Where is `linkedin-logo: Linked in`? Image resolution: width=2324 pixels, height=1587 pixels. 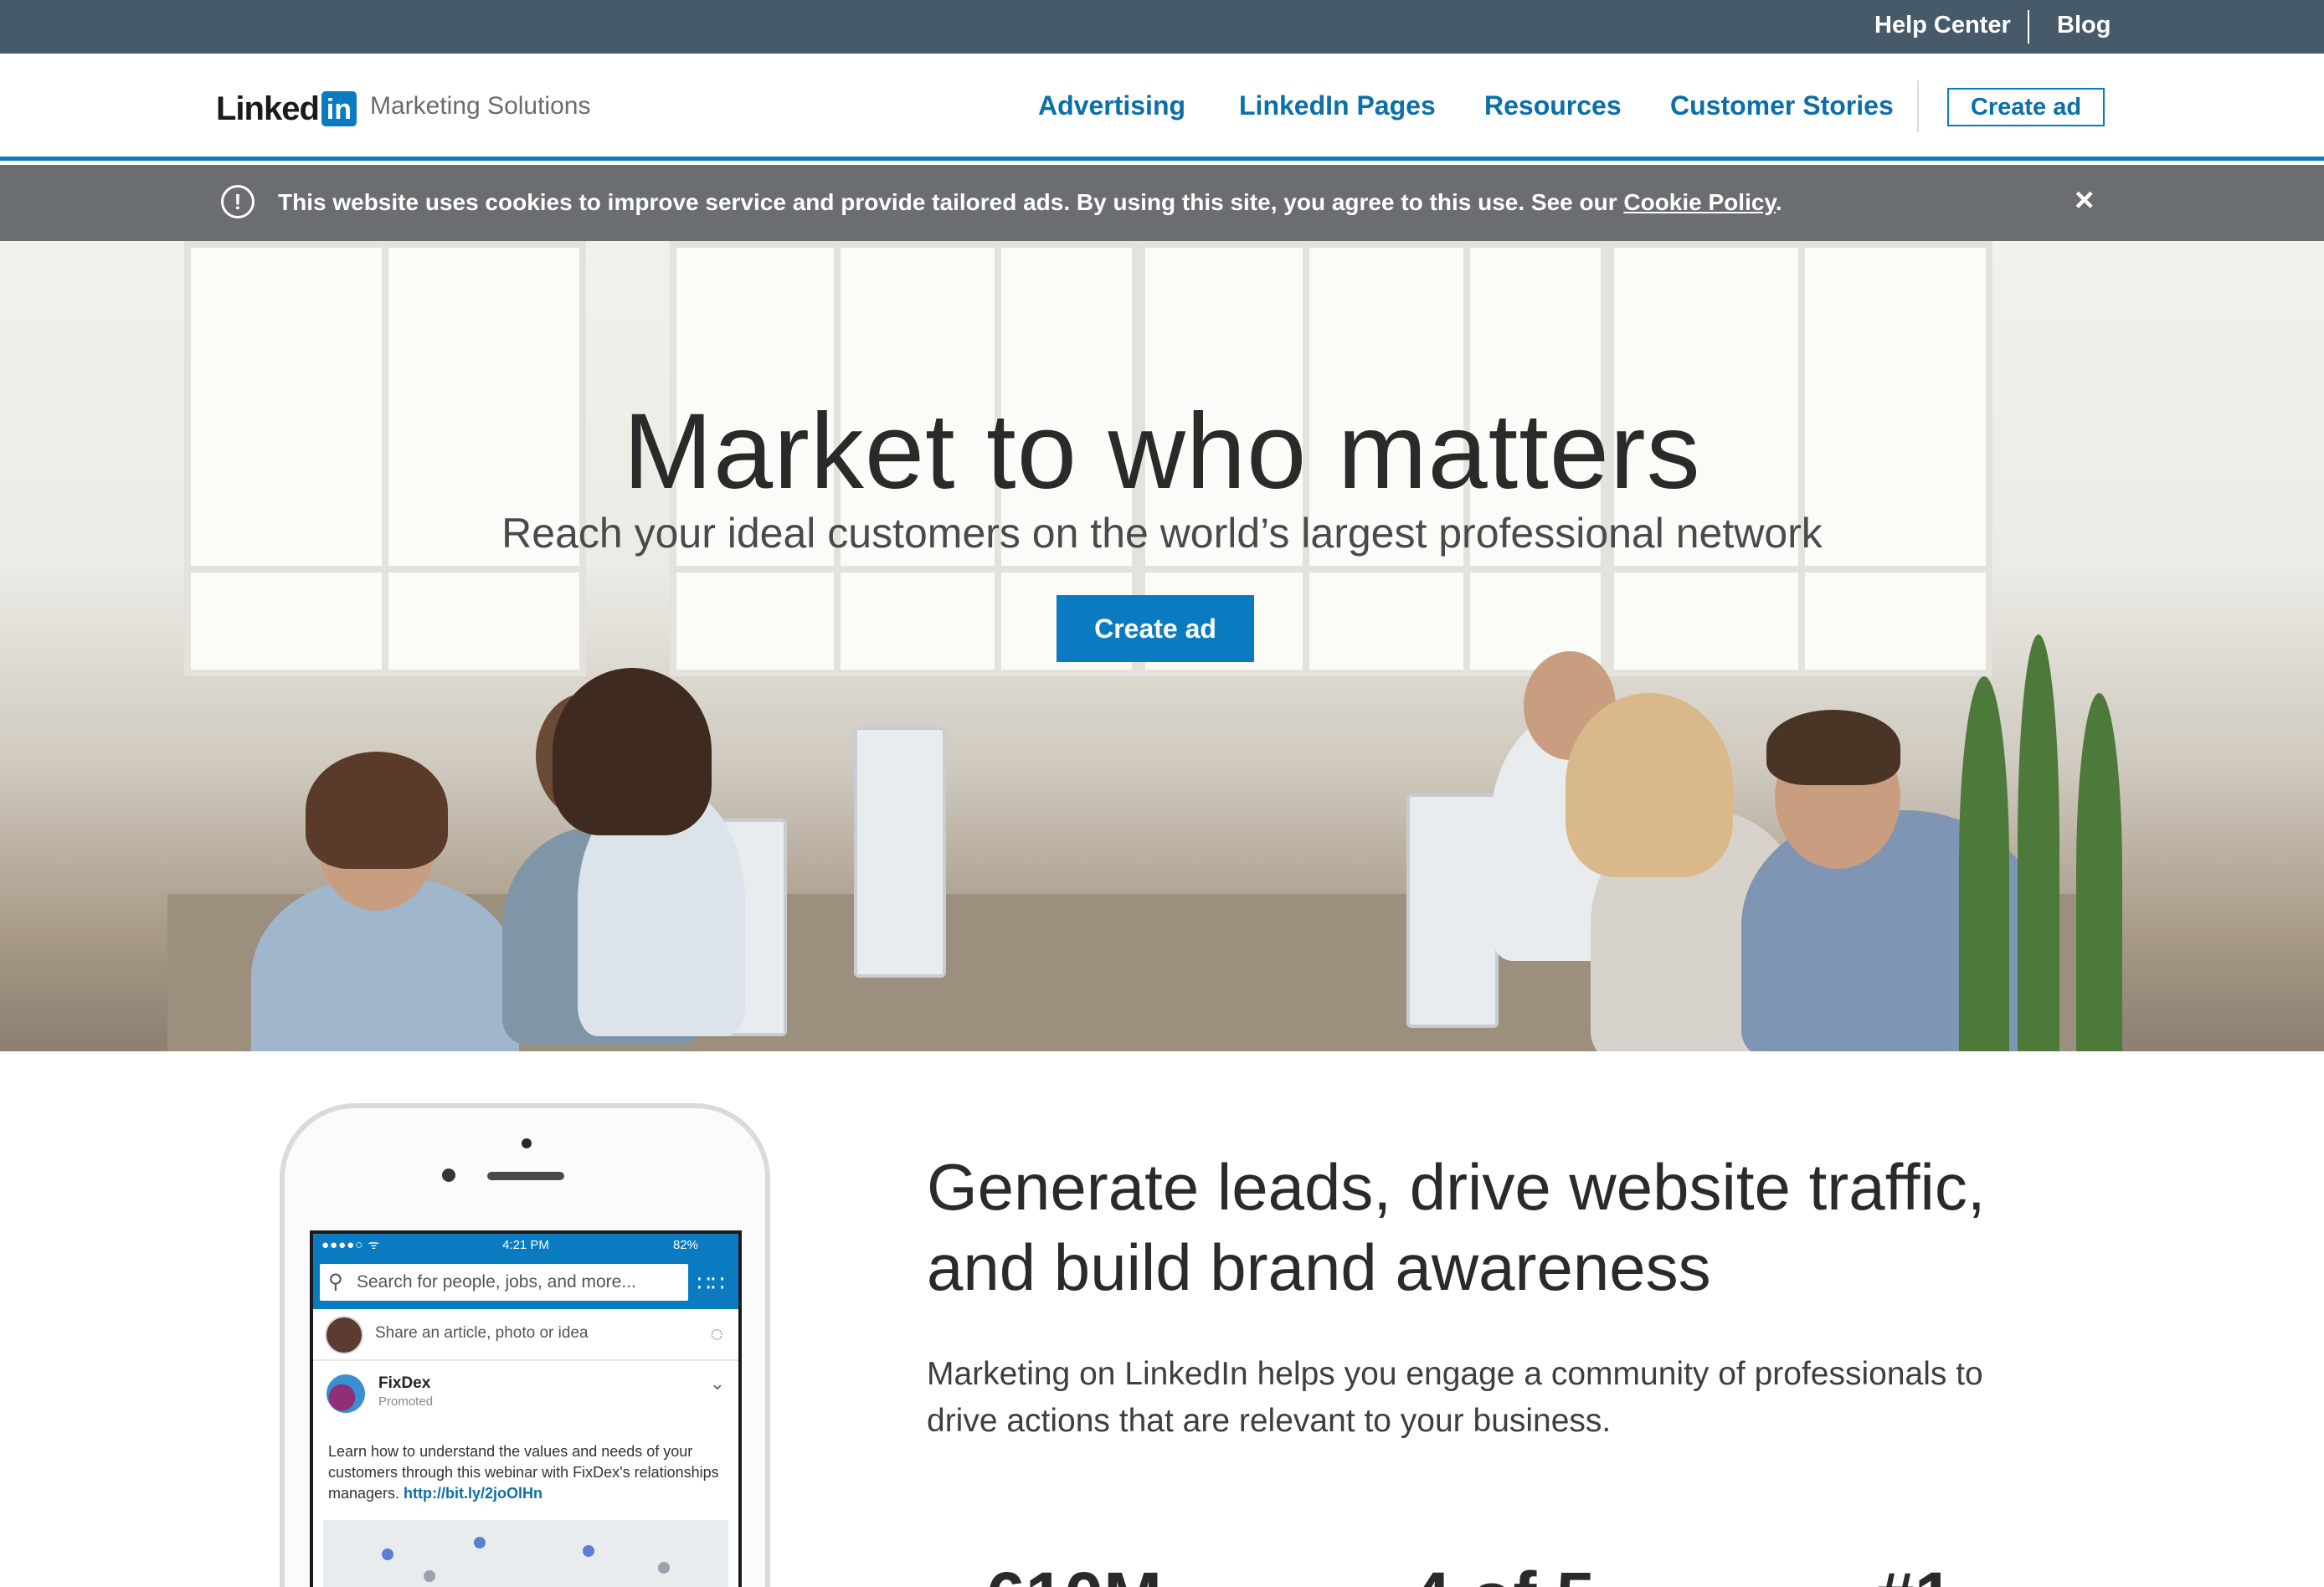
linkedin-logo: Linked in is located at coordinates (286, 108).